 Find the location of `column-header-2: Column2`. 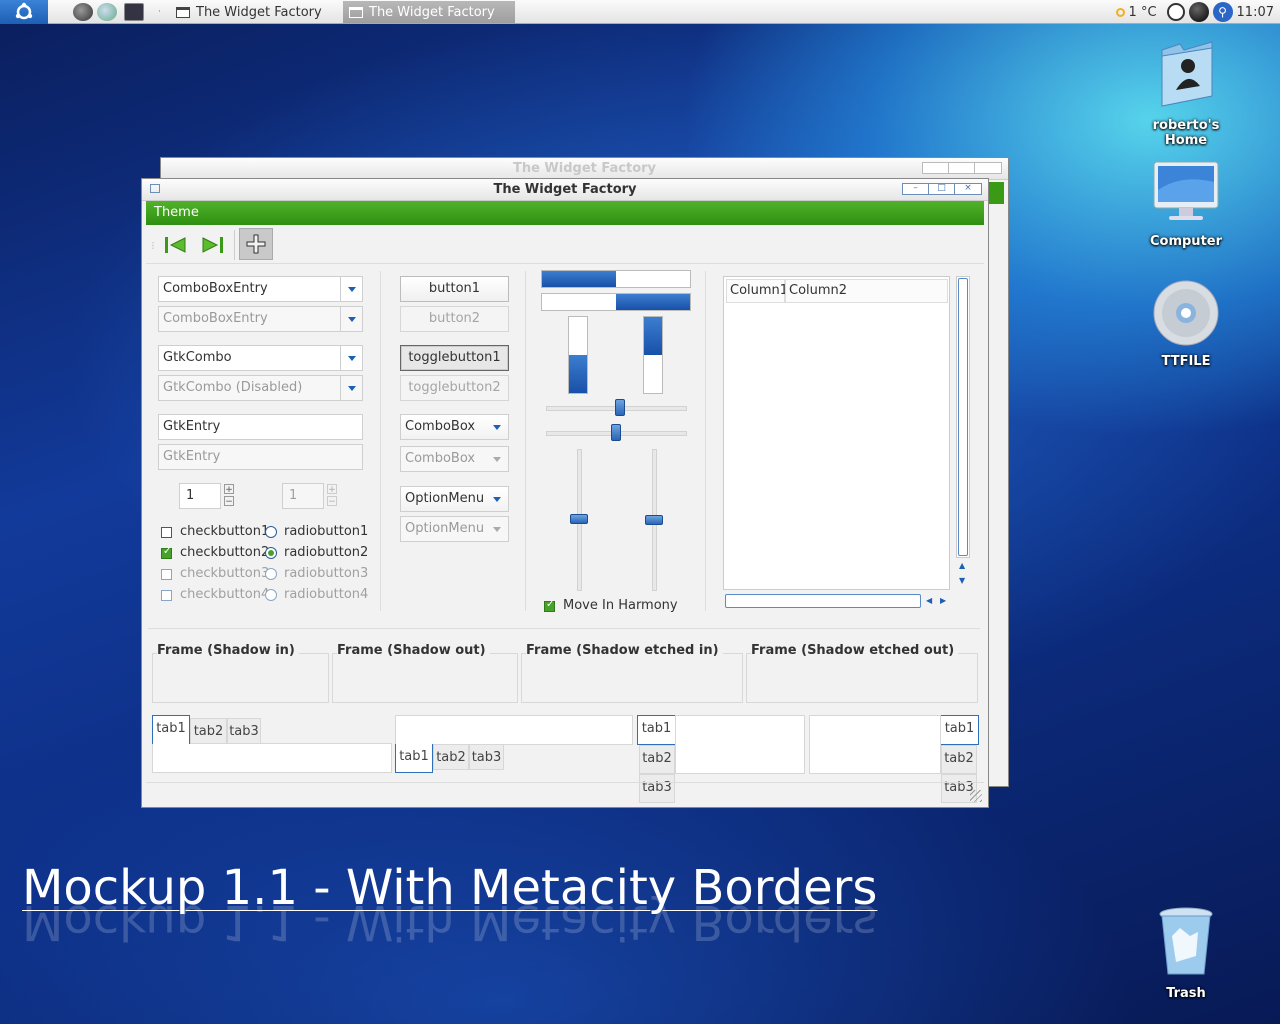

column-header-2: Column2 is located at coordinates (866, 291).